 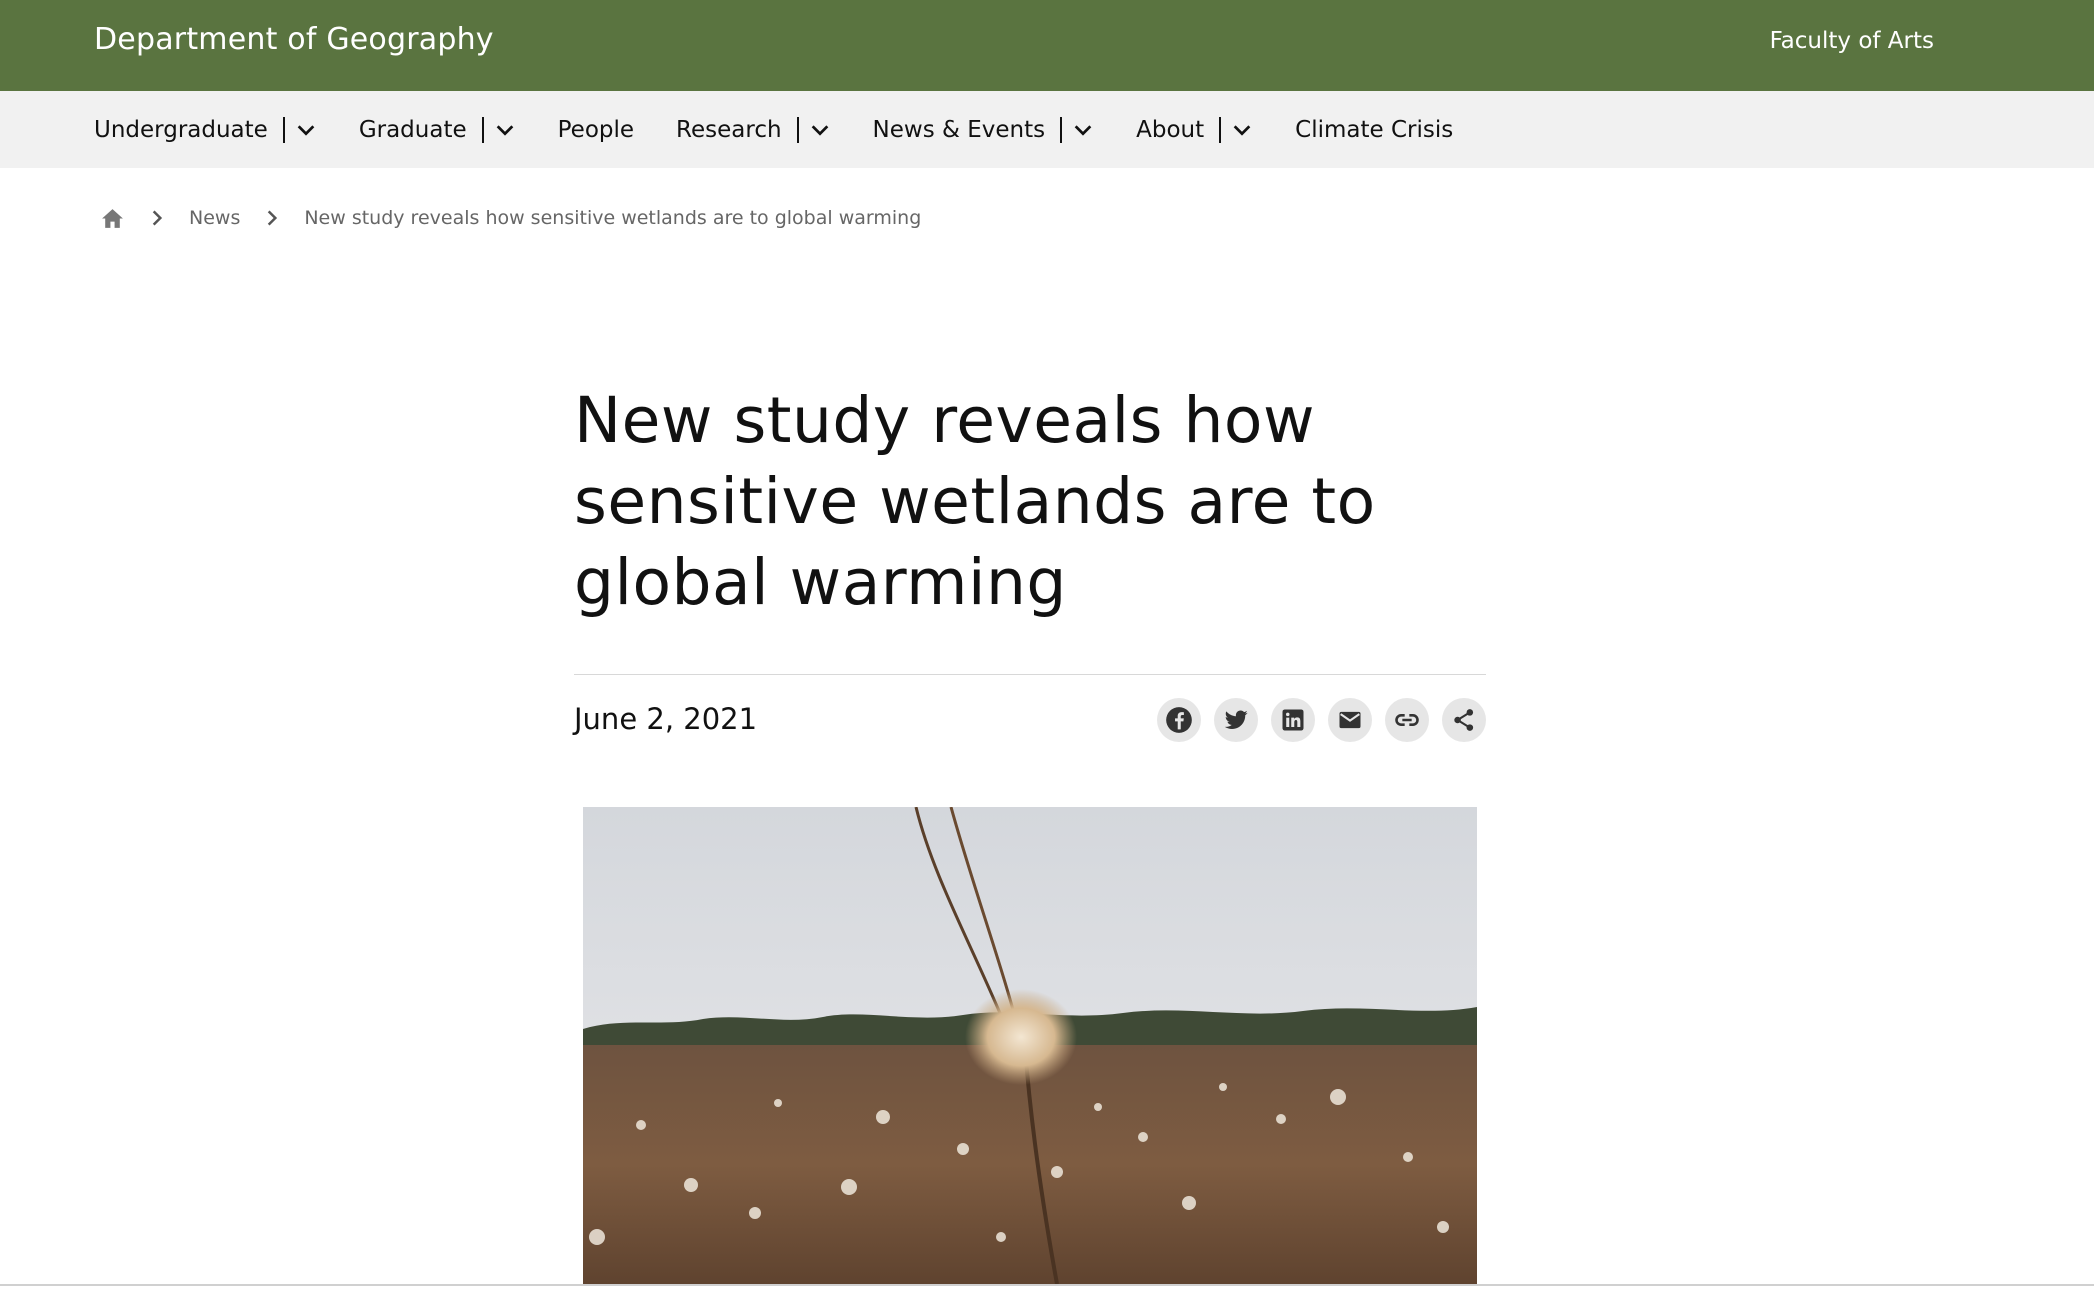 I want to click on email-icon, so click(x=1350, y=720).